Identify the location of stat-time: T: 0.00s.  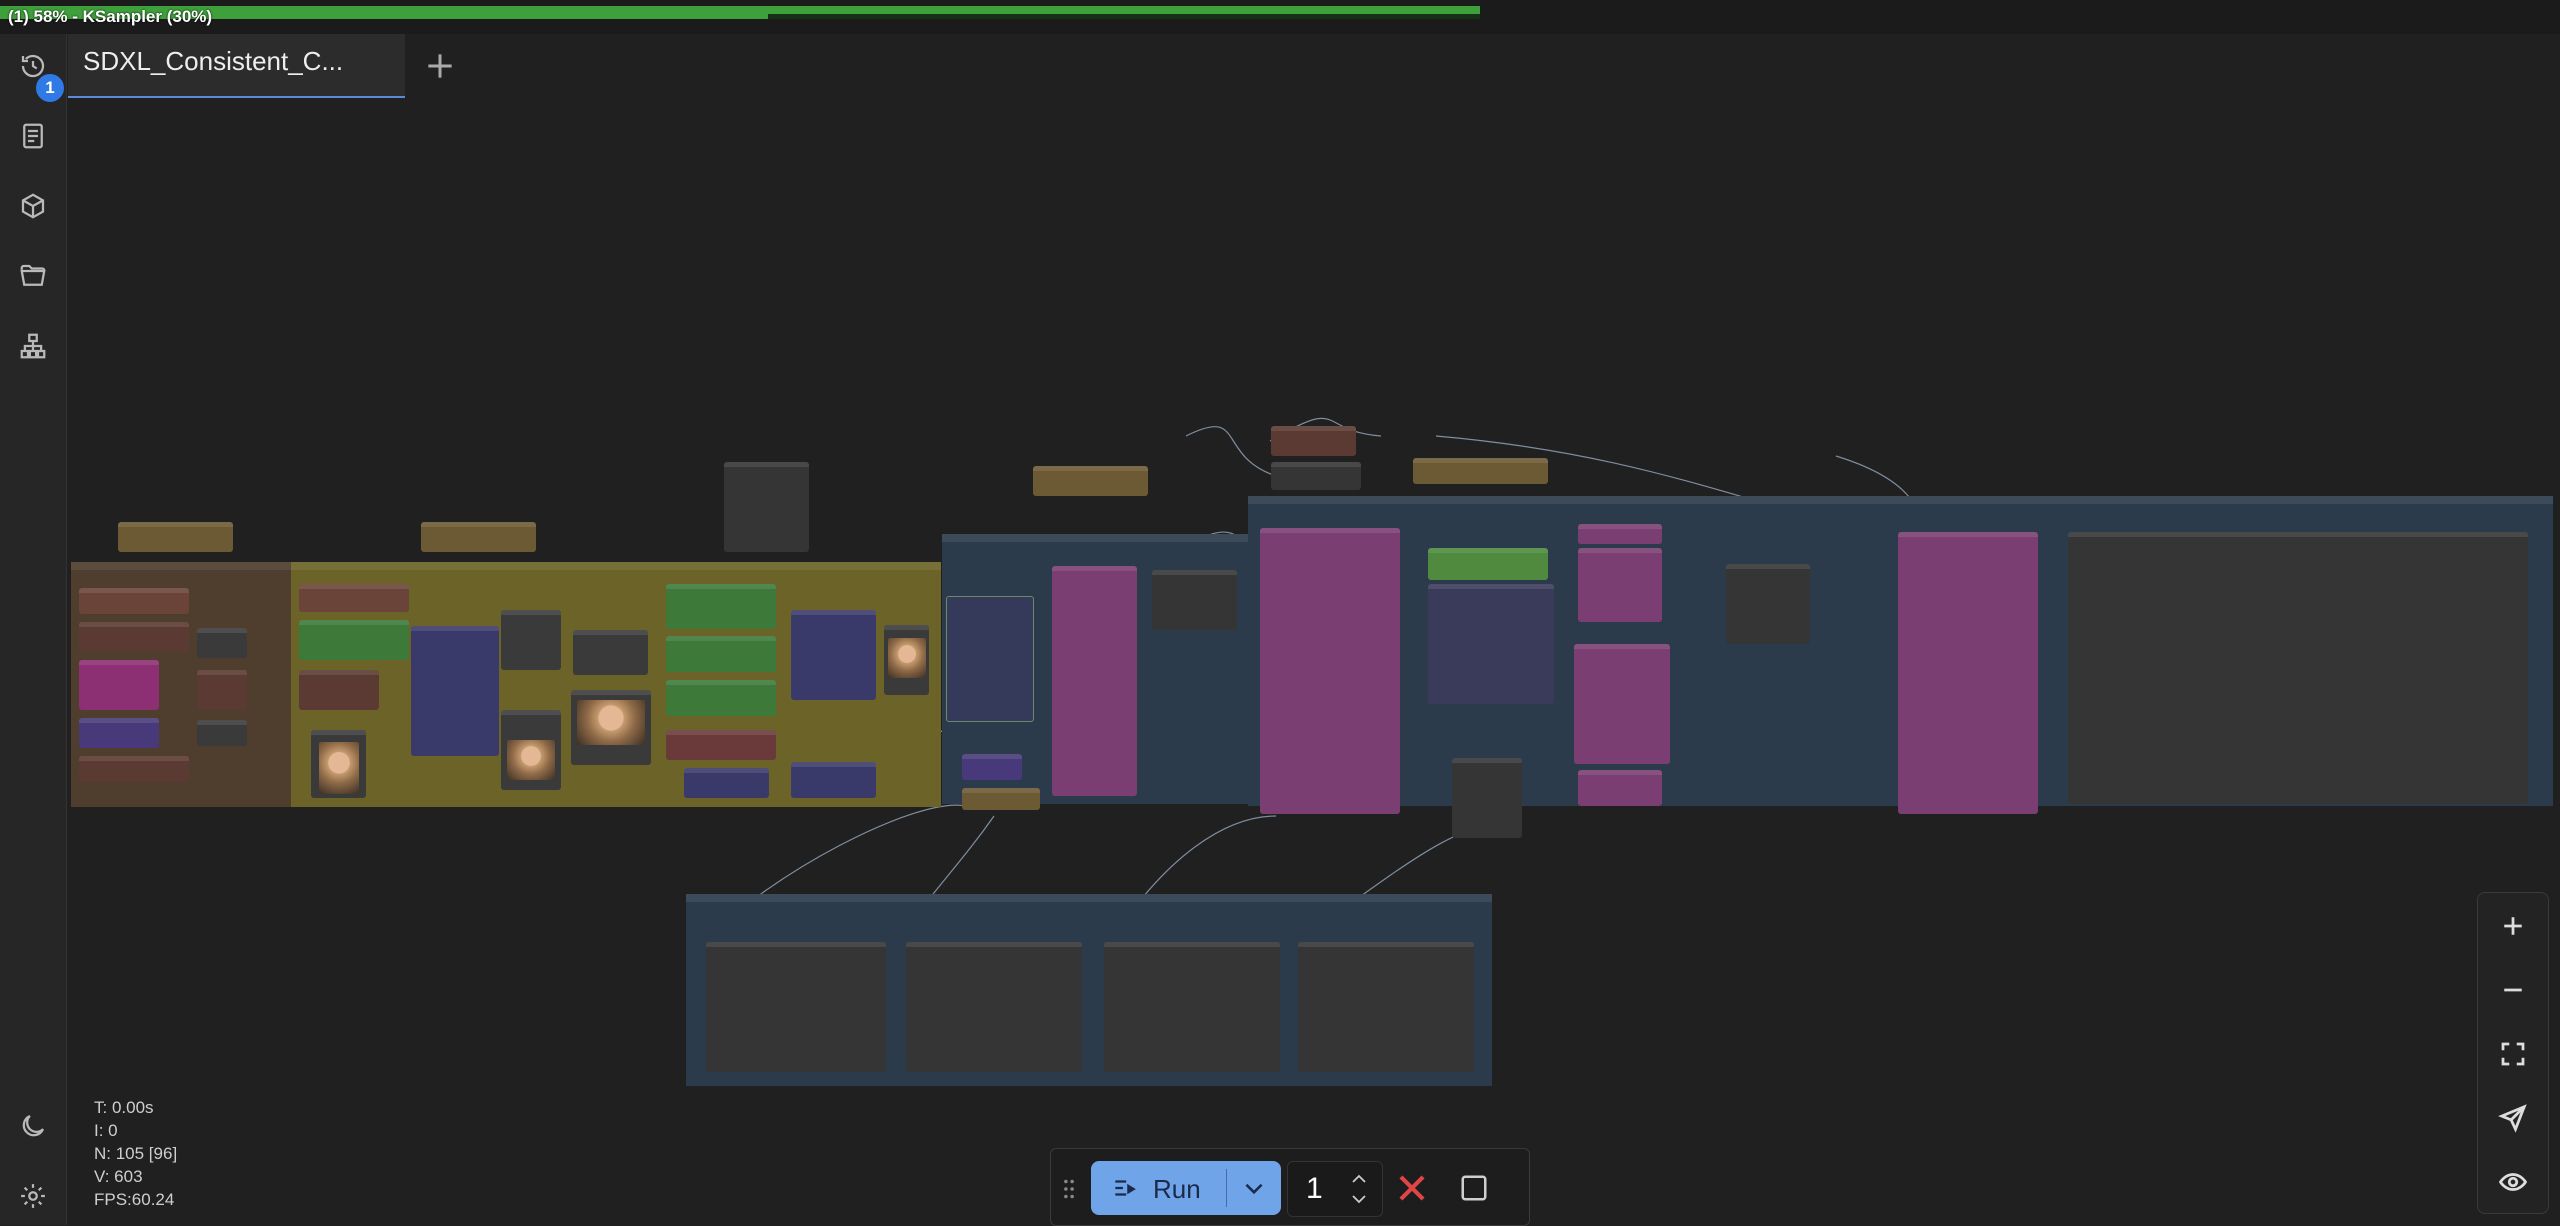
(124, 1107).